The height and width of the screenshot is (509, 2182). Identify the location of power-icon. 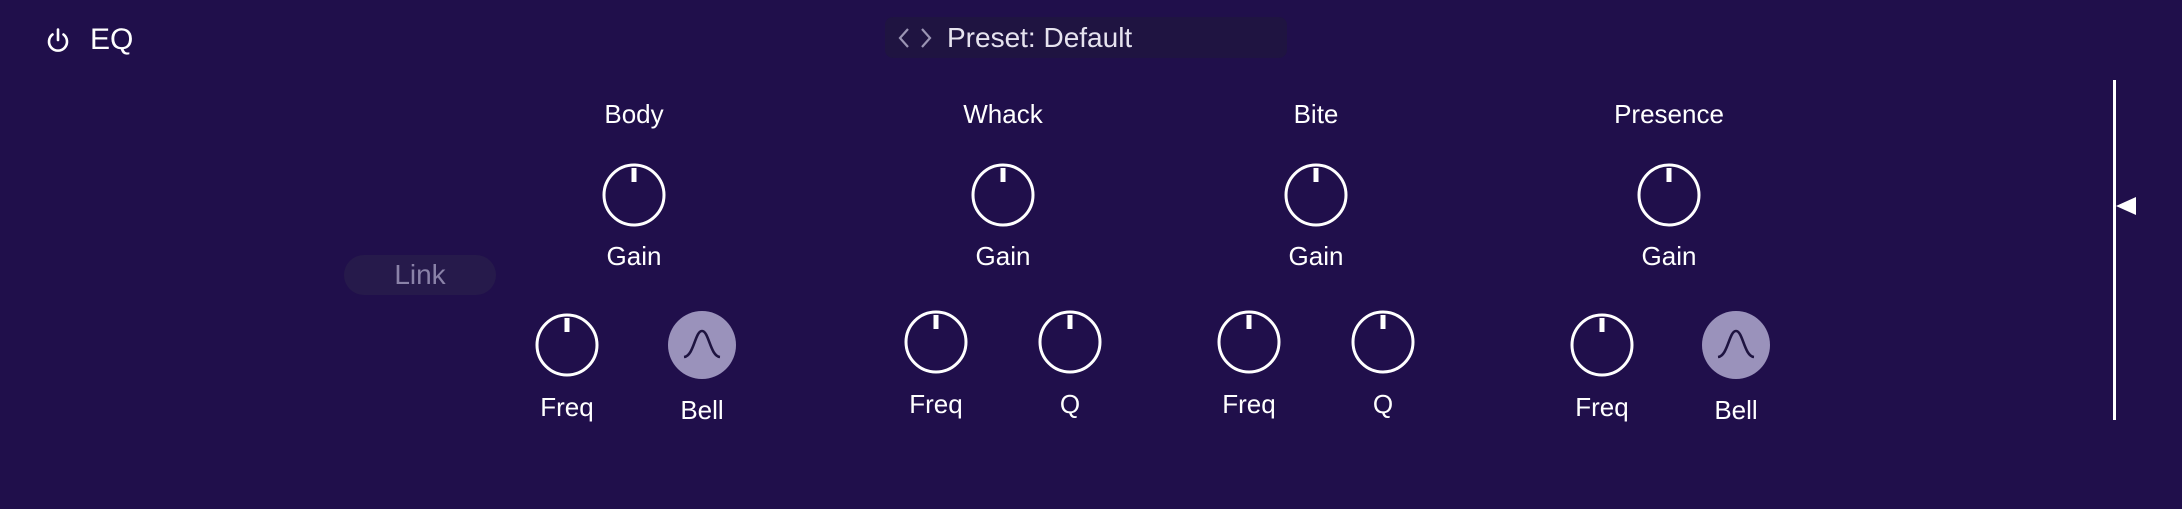
(58, 41).